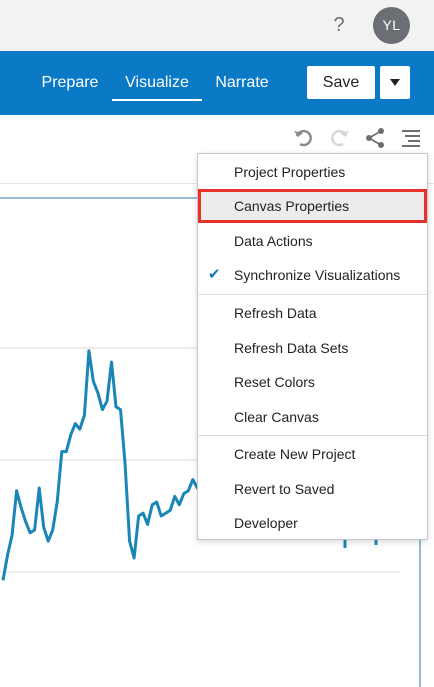  I want to click on menu-item-project-properties: Project Properties, so click(312, 172).